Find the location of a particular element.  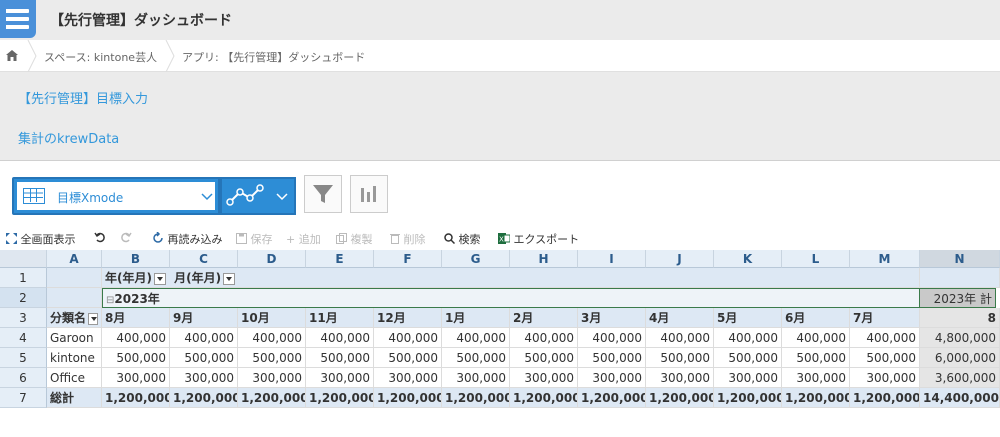

fullscreen-button: 全画面表示 is located at coordinates (41, 239).